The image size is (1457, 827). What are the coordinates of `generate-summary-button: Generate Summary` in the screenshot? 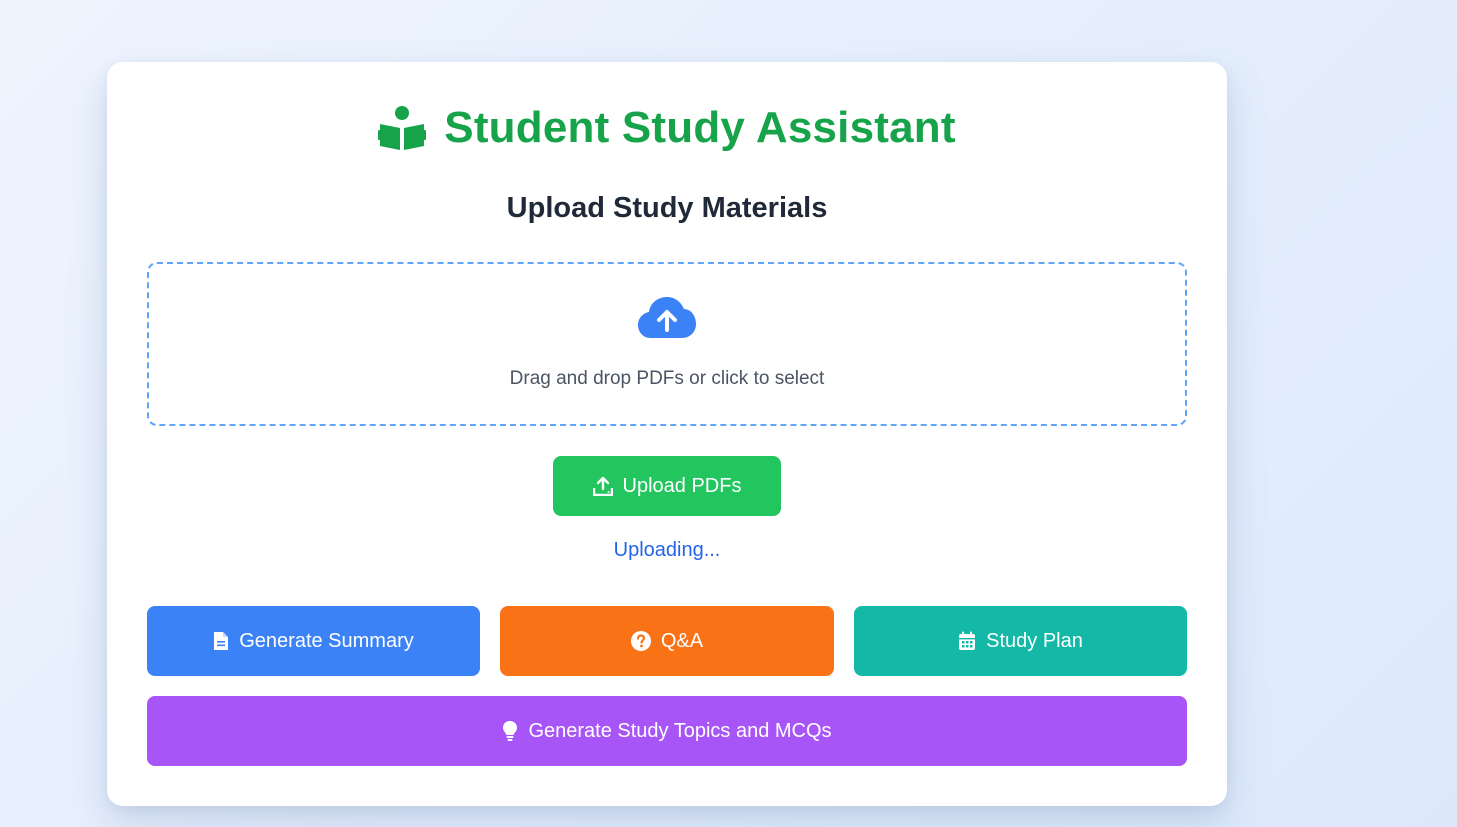 It's located at (313, 641).